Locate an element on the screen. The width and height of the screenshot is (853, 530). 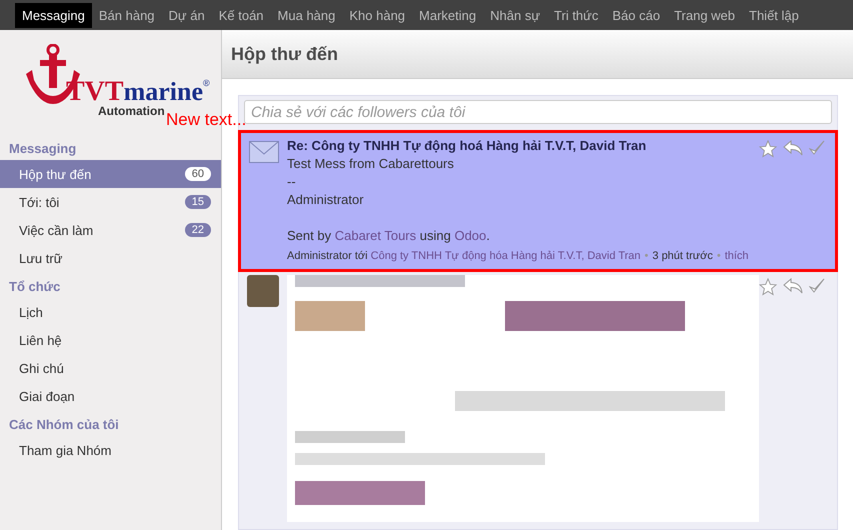
menu-tab: Messaging is located at coordinates (53, 15).